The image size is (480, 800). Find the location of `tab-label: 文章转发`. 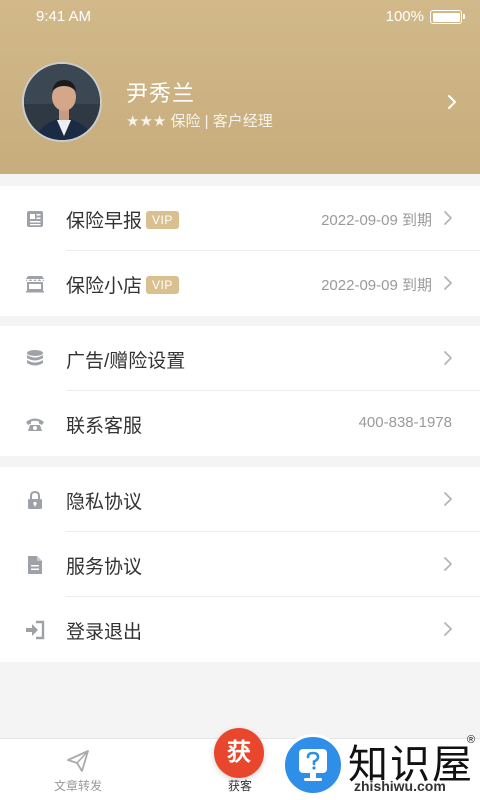

tab-label: 文章转发 is located at coordinates (77, 786).